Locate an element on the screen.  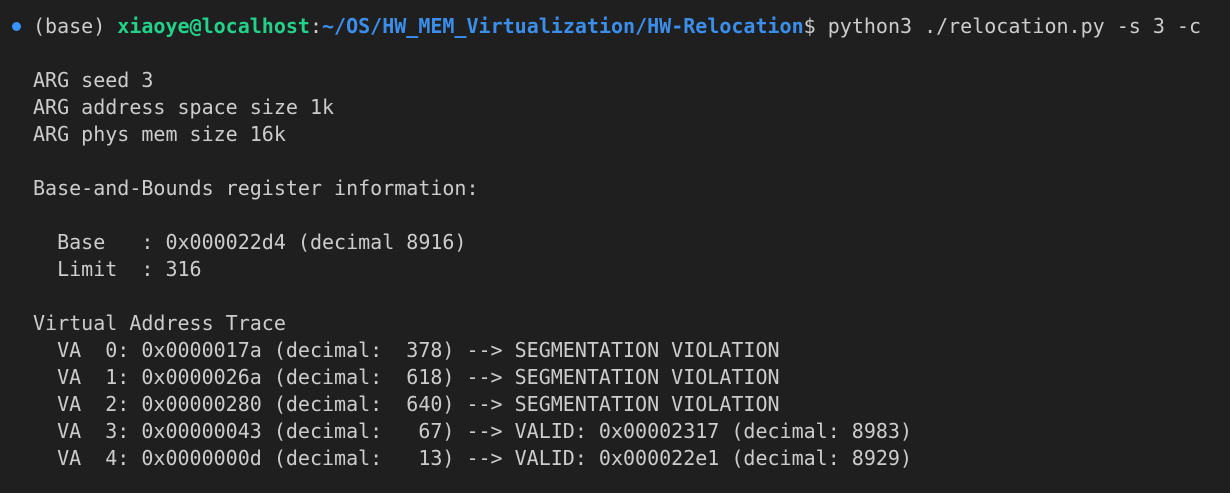
output-line: ARG address space size 1k is located at coordinates (184, 107).